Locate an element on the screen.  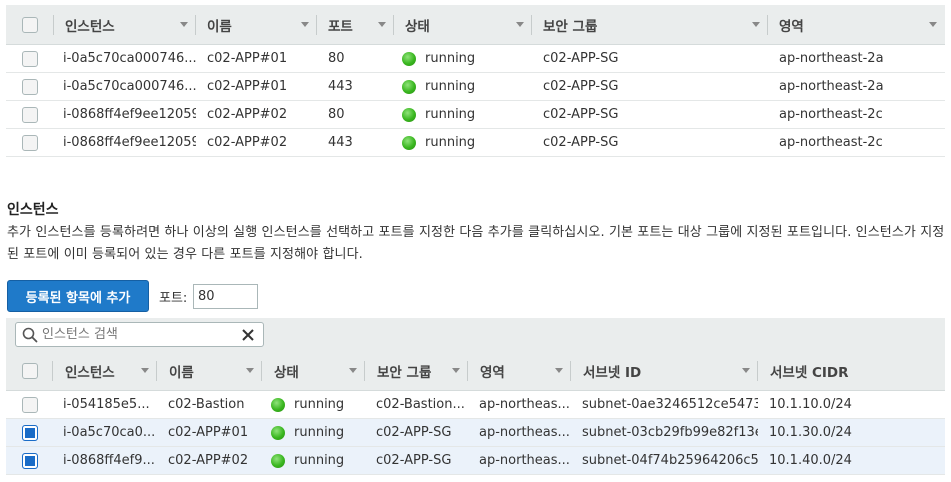
table-header: 인스턴스 이름 상태 보안 그룹 영역 서브넷 ID 서브넷 CIDR is located at coordinates (475, 371).